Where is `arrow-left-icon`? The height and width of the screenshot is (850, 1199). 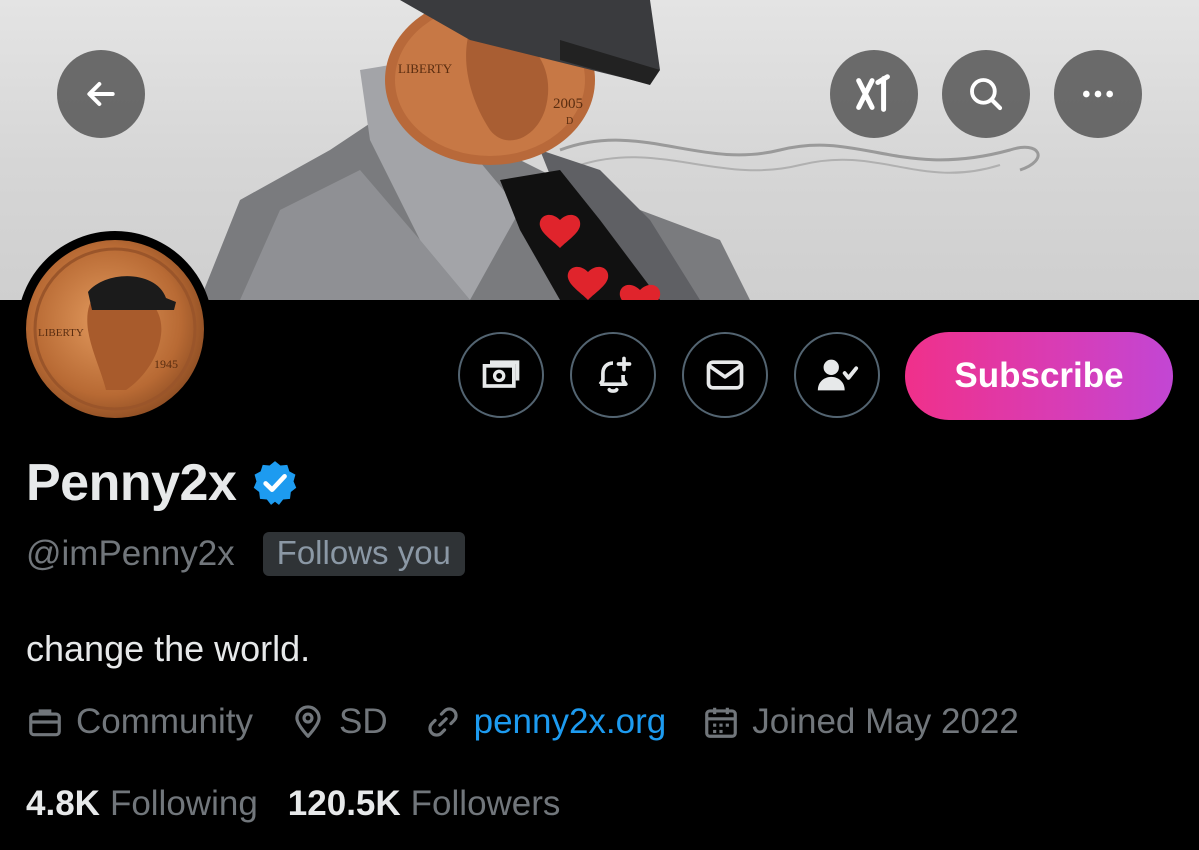 arrow-left-icon is located at coordinates (101, 94).